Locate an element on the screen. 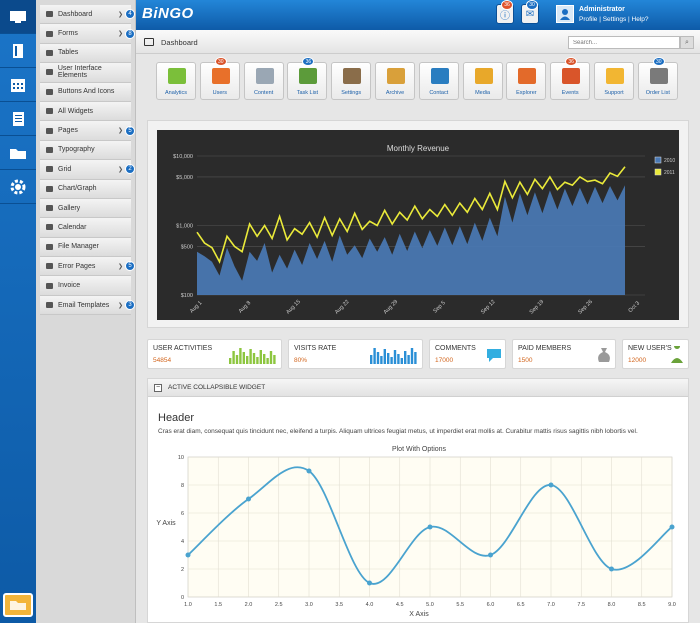 The height and width of the screenshot is (623, 700). sidebar-item-pages: Pages ❯ 5 is located at coordinates (87, 131).